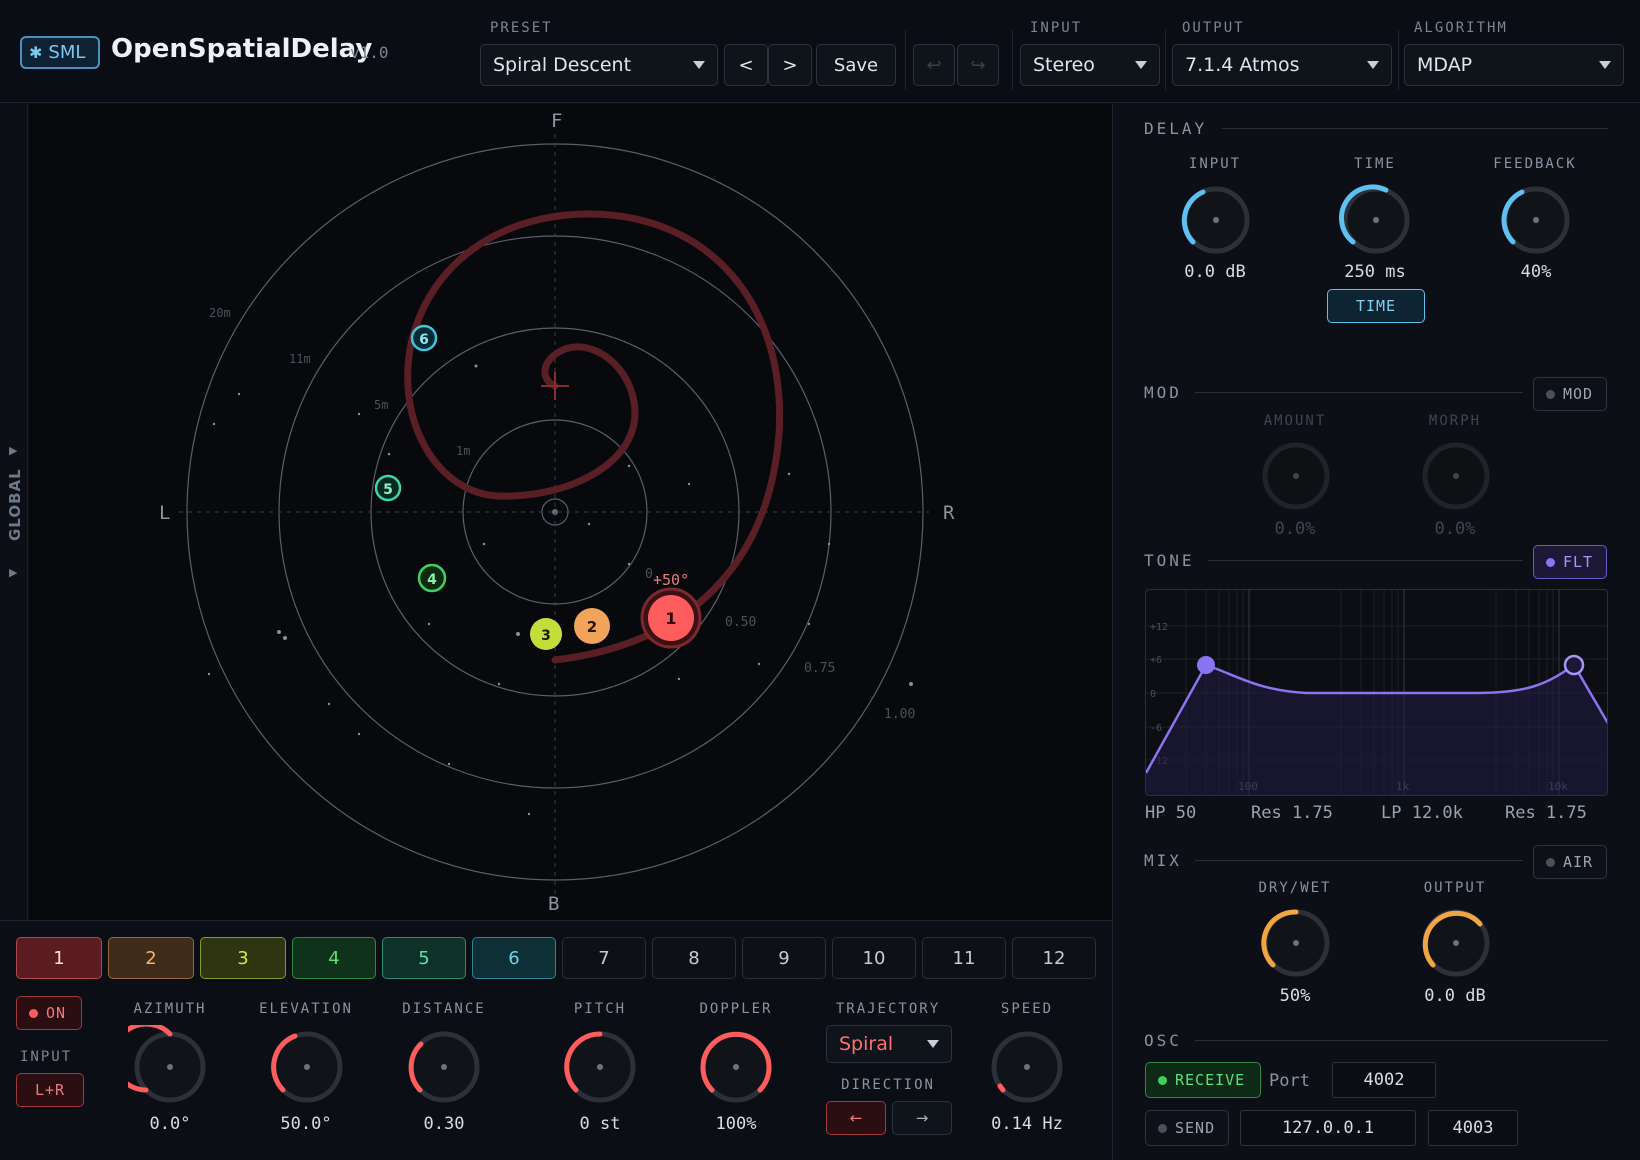 Image resolution: width=1640 pixels, height=1160 pixels. What do you see at coordinates (59, 958) in the screenshot?
I see `tab-tap-1: 1` at bounding box center [59, 958].